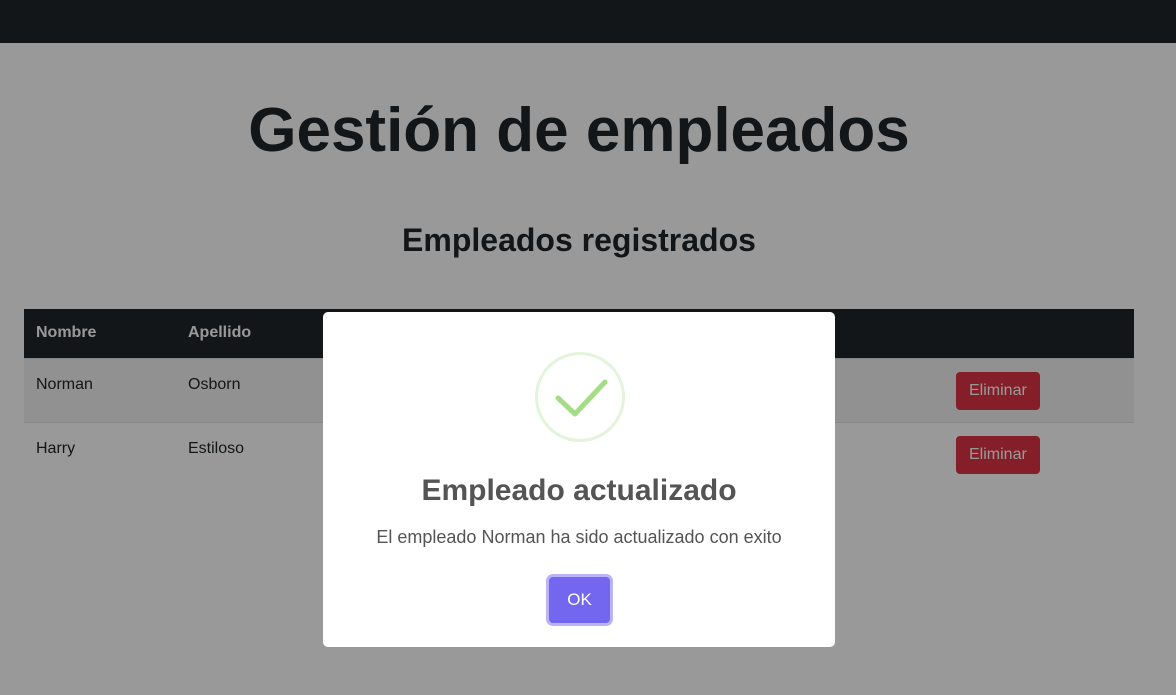 This screenshot has height=695, width=1176. I want to click on ok-button: OK, so click(579, 600).